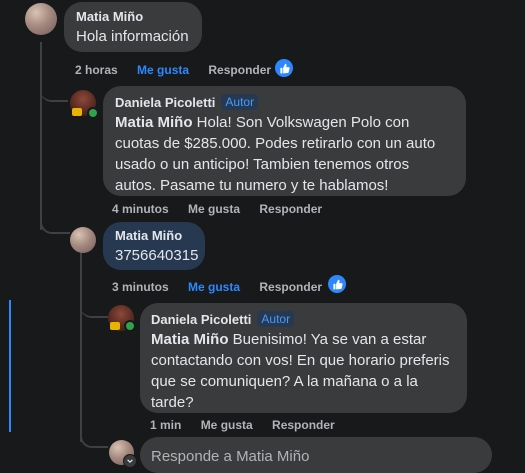  What do you see at coordinates (54, 91) in the screenshot?
I see `thread-curve-reply1` at bounding box center [54, 91].